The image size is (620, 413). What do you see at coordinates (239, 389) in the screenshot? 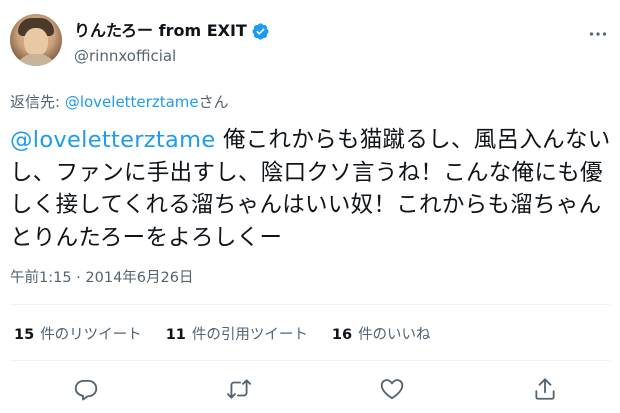
I see `retweet-icon` at bounding box center [239, 389].